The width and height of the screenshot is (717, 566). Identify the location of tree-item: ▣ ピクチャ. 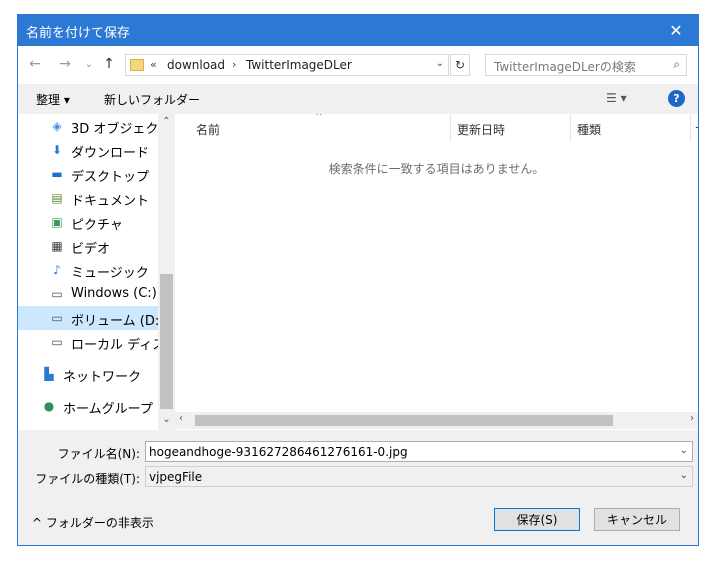
(88, 222).